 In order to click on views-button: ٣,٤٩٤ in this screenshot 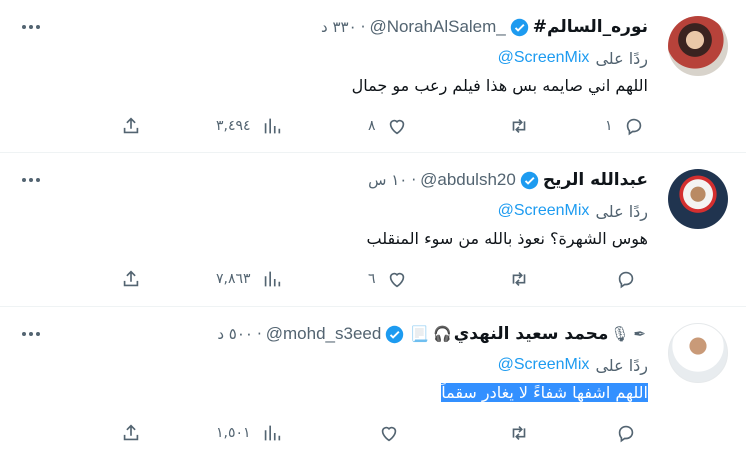, I will do `click(249, 126)`.